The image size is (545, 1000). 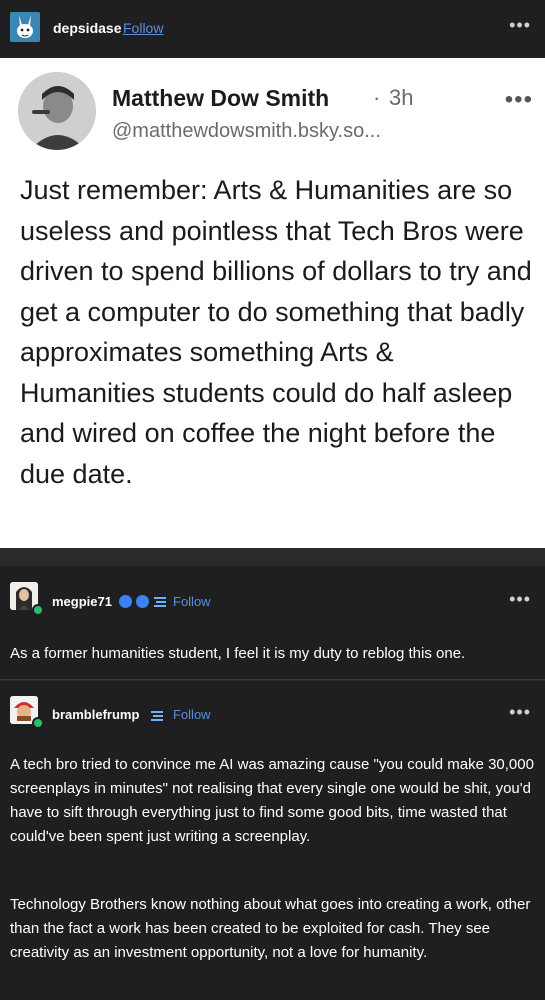 What do you see at coordinates (87, 28) in the screenshot?
I see `post-author-username: depsidase` at bounding box center [87, 28].